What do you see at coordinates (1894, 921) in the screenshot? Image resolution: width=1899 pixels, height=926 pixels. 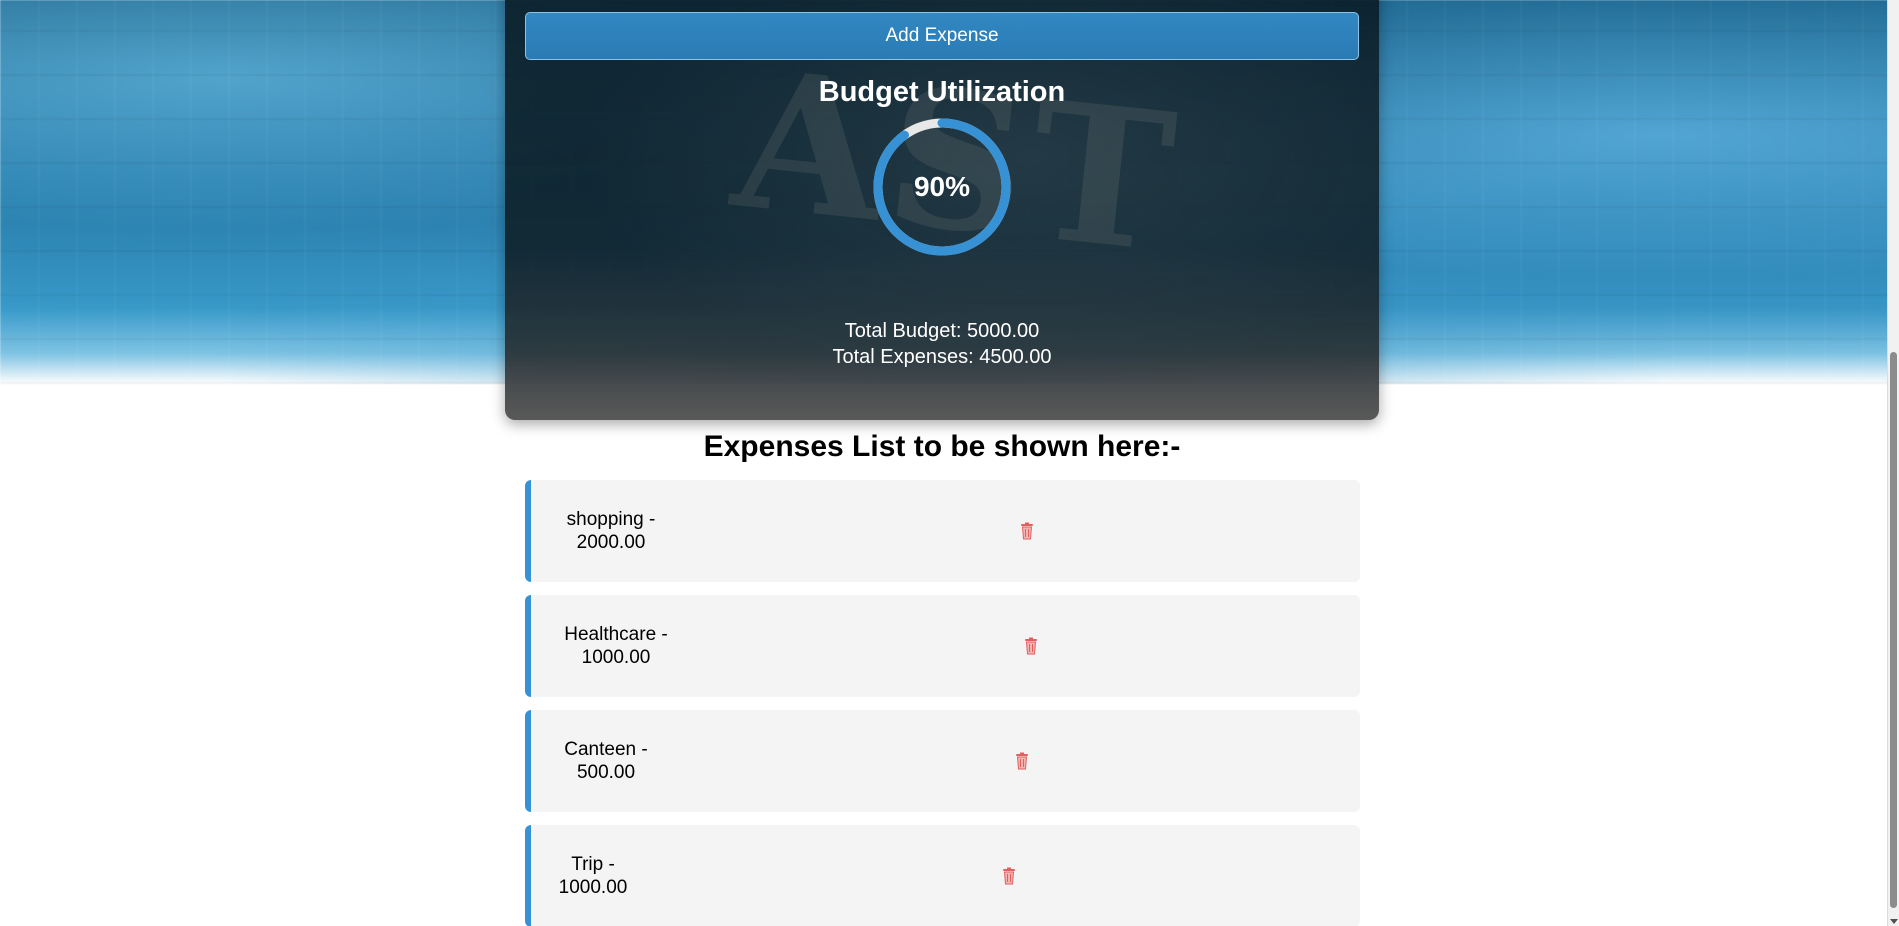 I see `scroll-down-arrow-icon` at bounding box center [1894, 921].